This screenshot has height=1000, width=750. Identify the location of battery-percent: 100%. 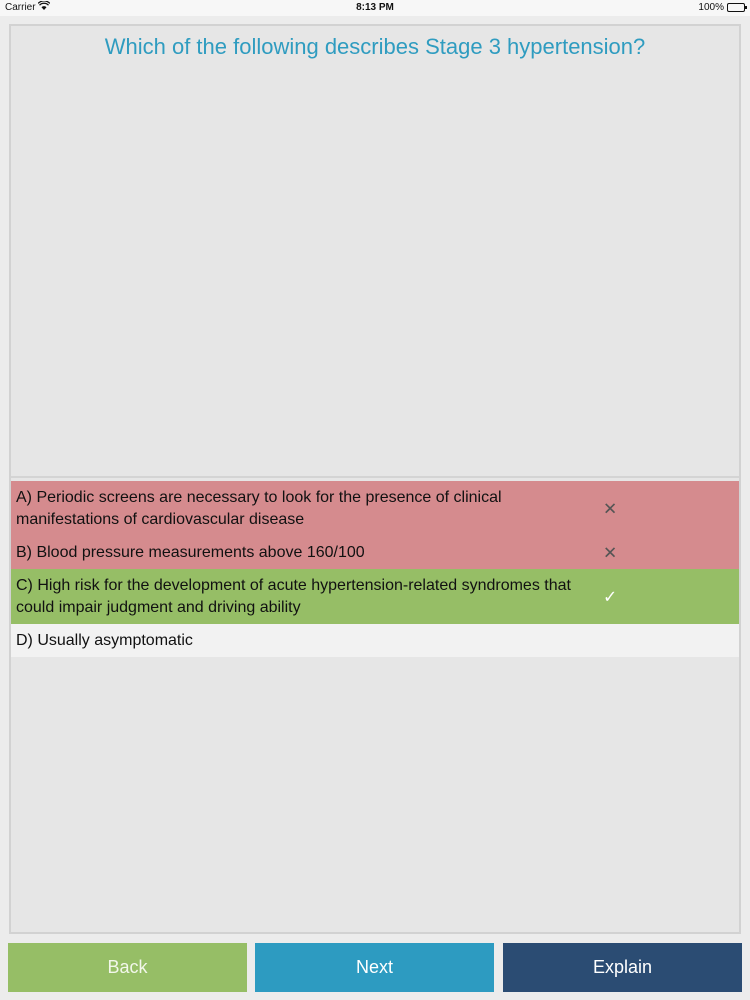
(711, 7).